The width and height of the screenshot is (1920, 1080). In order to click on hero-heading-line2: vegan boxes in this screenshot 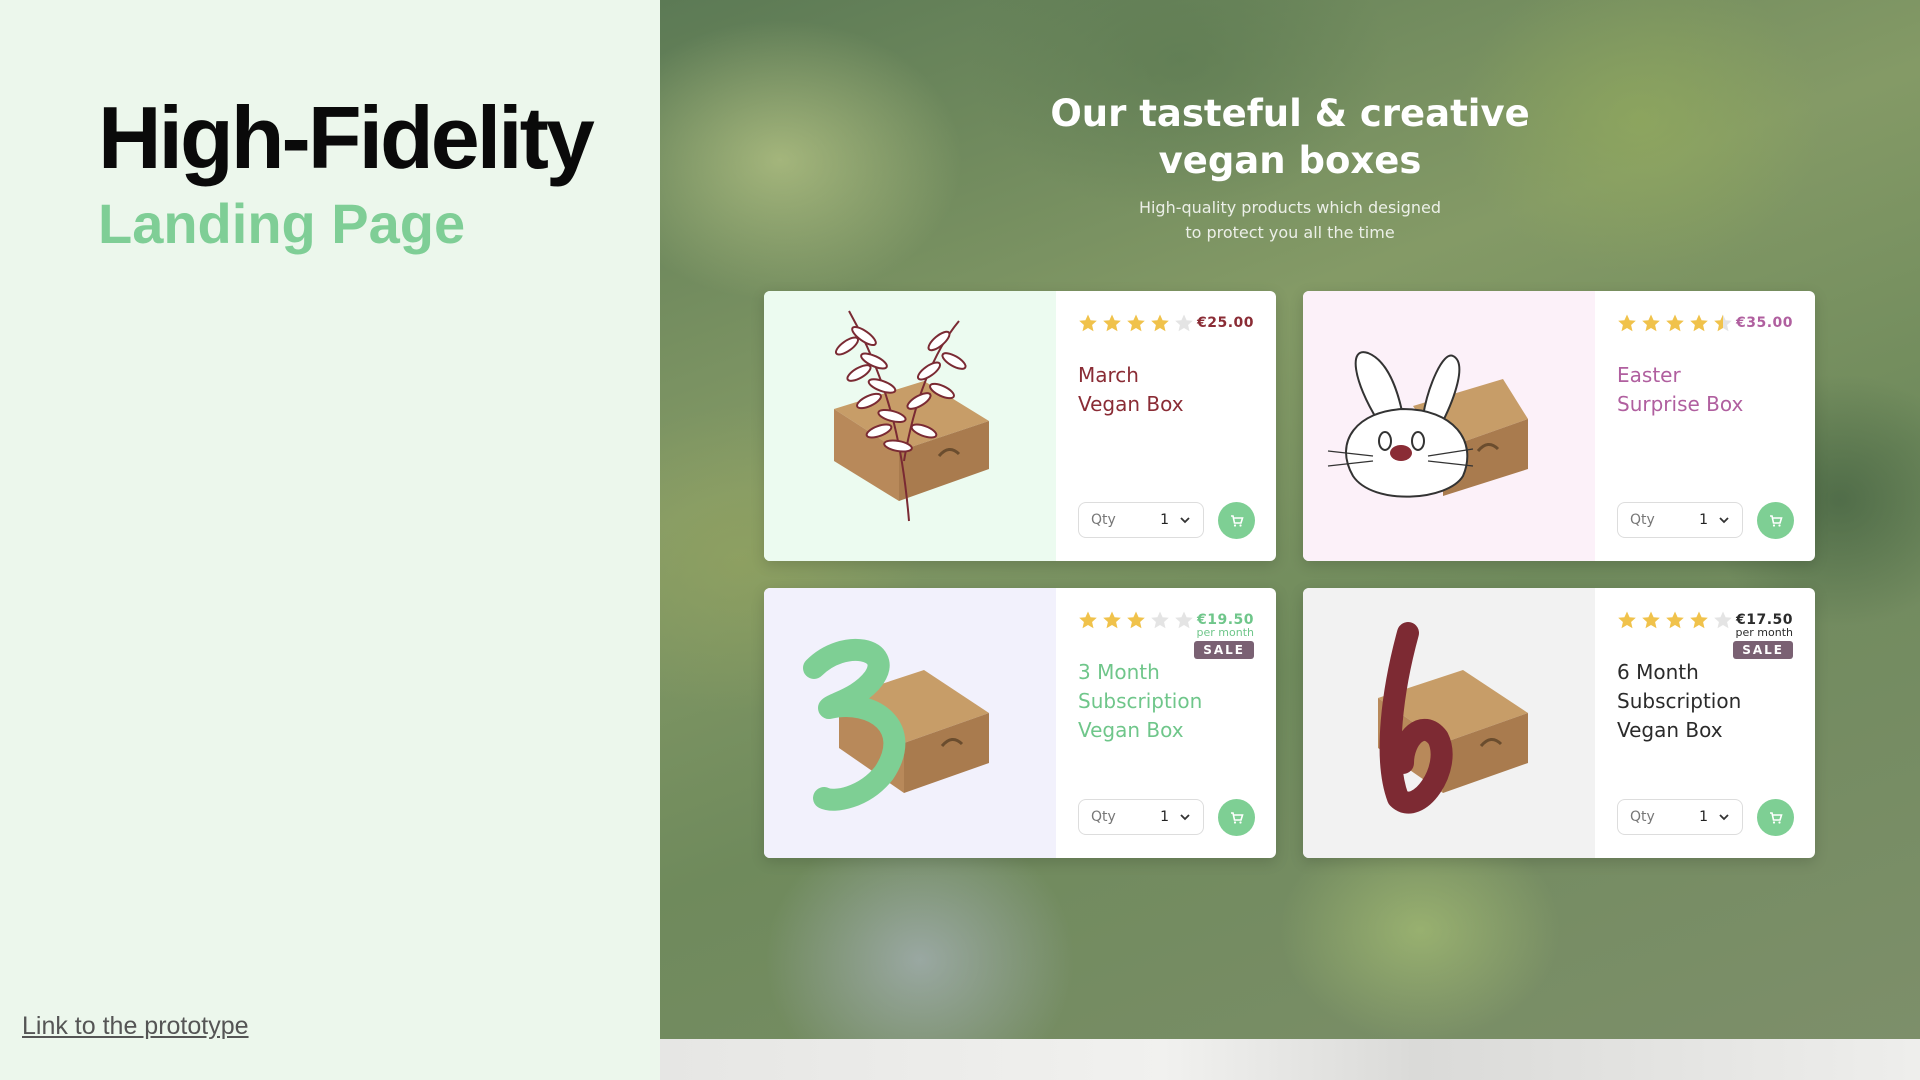, I will do `click(1290, 160)`.